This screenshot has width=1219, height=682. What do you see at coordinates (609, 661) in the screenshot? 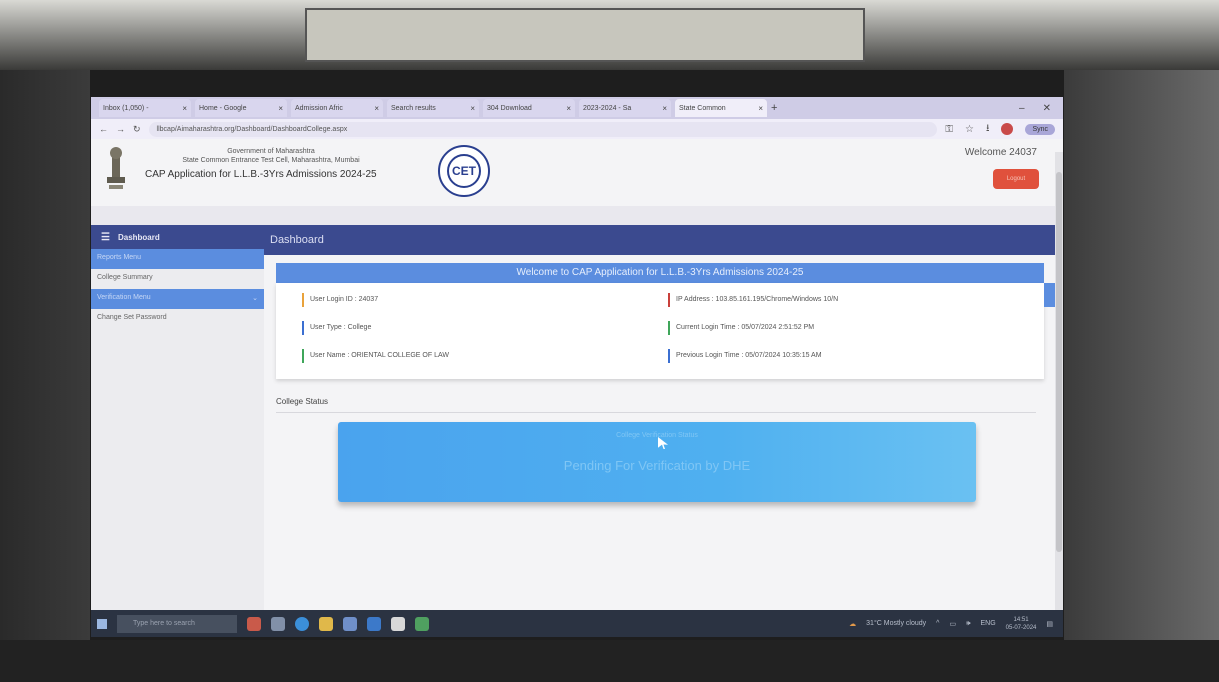
I see `photo-background-bottom` at bounding box center [609, 661].